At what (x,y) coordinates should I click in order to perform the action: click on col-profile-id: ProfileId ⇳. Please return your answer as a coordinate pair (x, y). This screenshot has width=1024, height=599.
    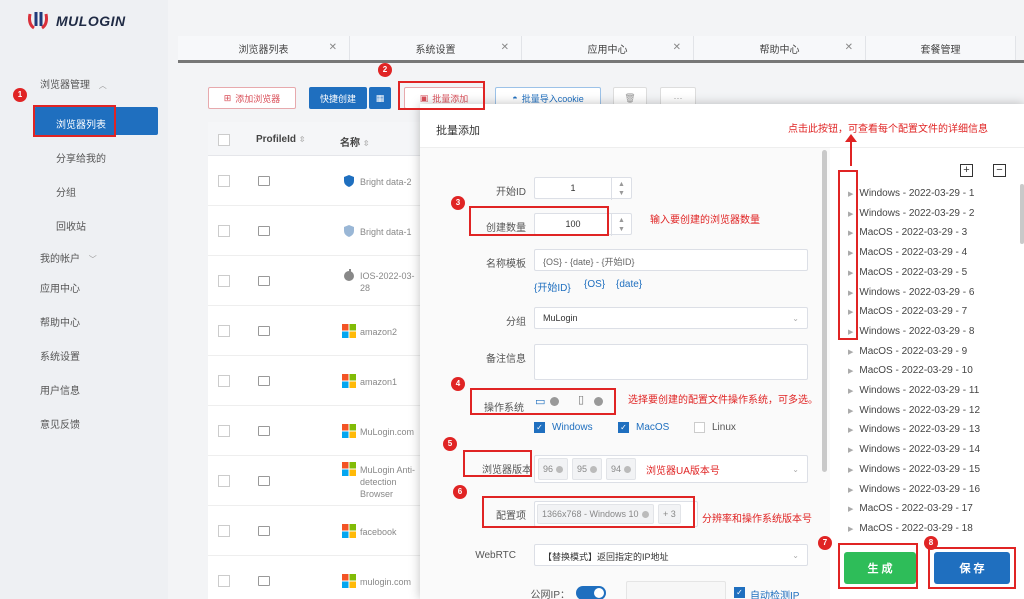
    Looking at the image, I should click on (281, 139).